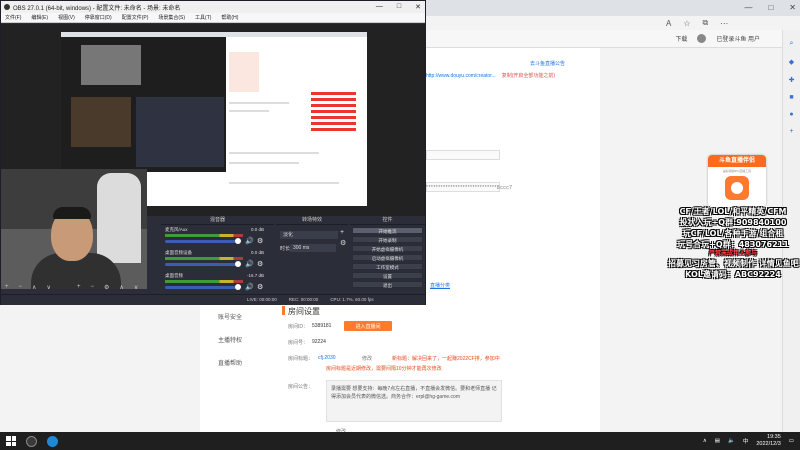  What do you see at coordinates (774, 437) in the screenshot?
I see `clock-time: 19:35` at bounding box center [774, 437].